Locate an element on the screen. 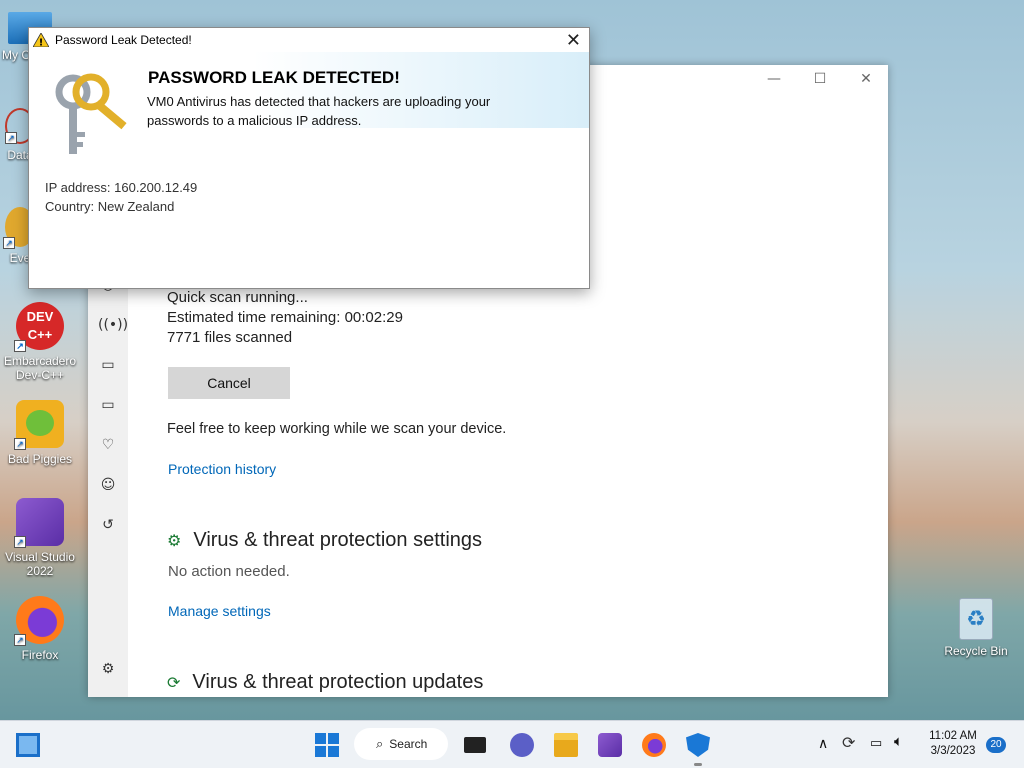 The height and width of the screenshot is (768, 1024). notification-badge: 20 is located at coordinates (996, 745).